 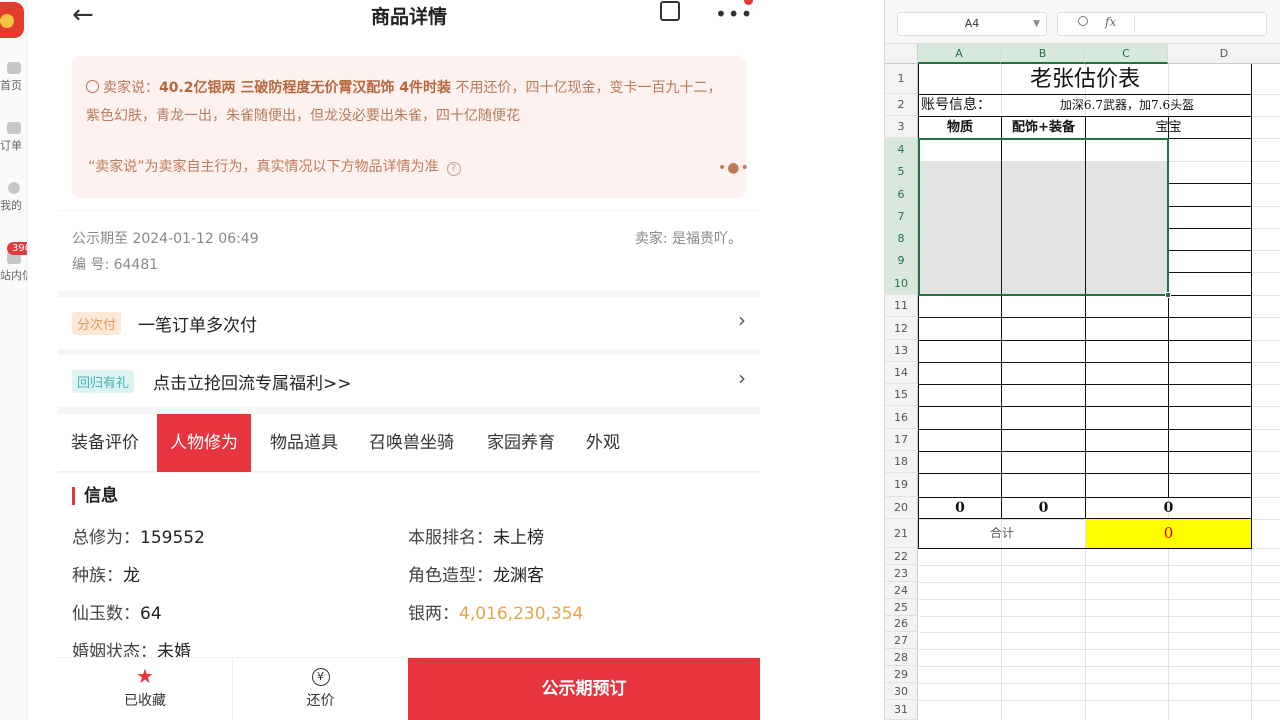 What do you see at coordinates (92, 86) in the screenshot?
I see `smile-icon` at bounding box center [92, 86].